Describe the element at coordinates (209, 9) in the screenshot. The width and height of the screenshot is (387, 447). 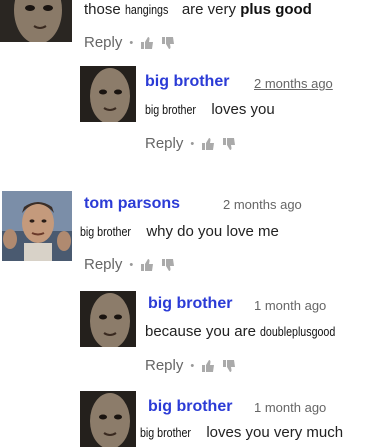
I see `body-text: are very` at that location.